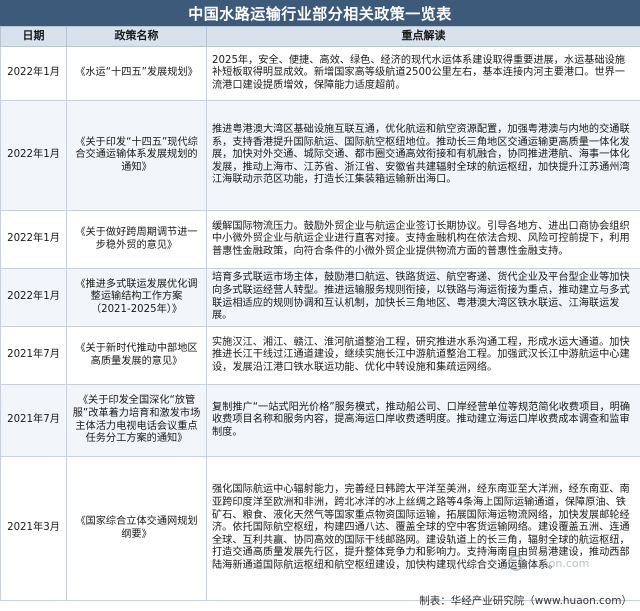 This screenshot has height=611, width=640. What do you see at coordinates (136, 528) in the screenshot?
I see `row-policy-name: 《国家综合立体交通网规划纲要》` at bounding box center [136, 528].